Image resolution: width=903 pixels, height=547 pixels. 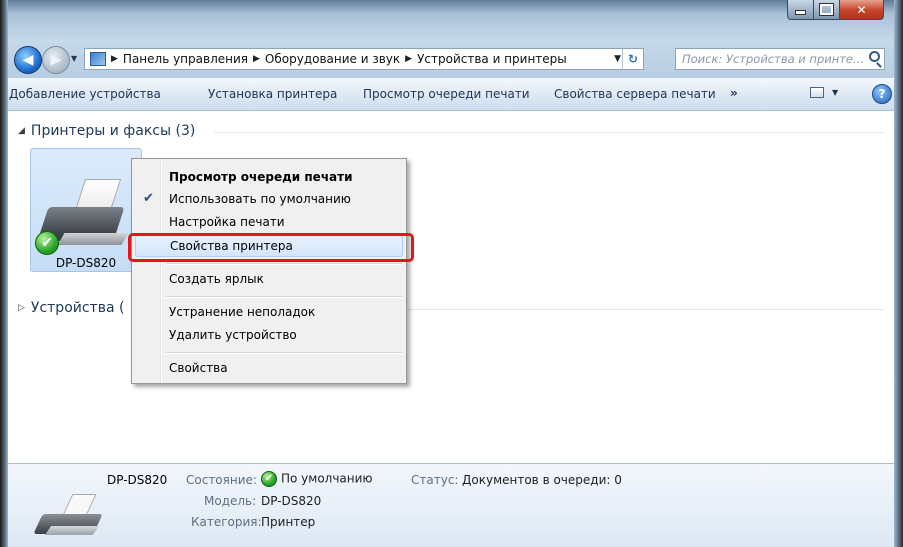 I want to click on menu-item-label: Удалить устройство, so click(x=233, y=335).